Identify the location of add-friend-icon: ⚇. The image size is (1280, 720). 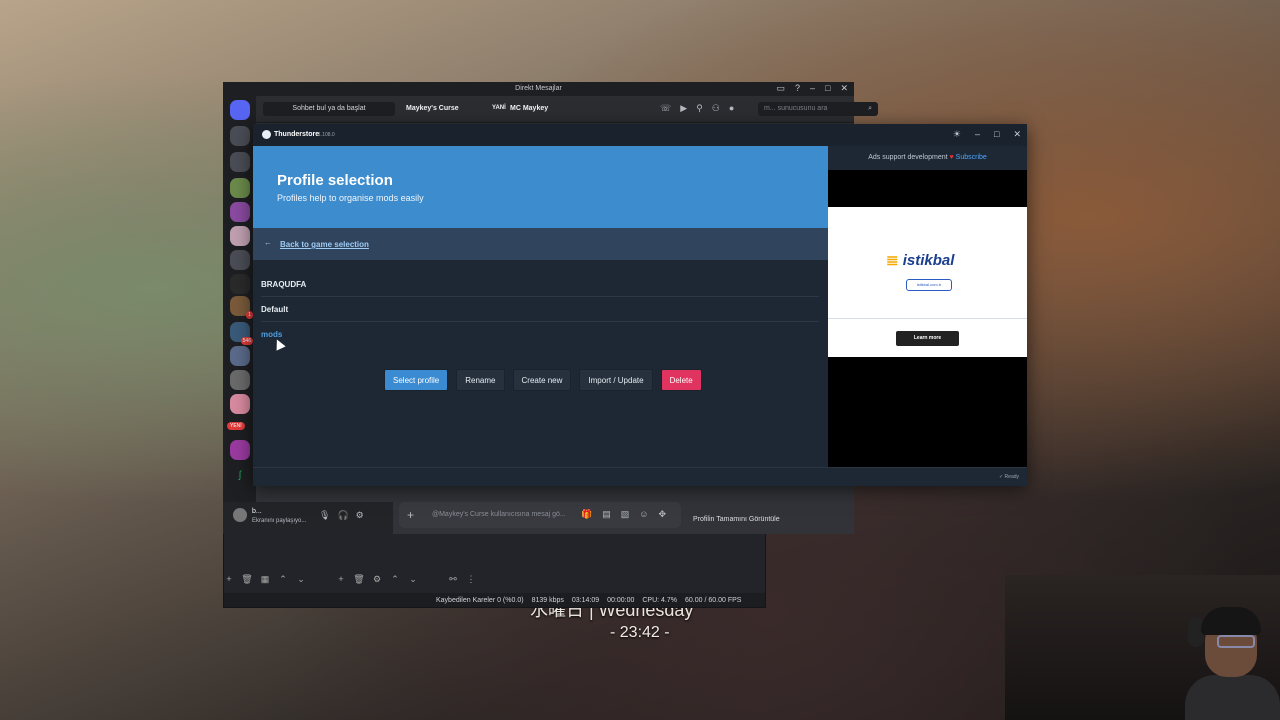
(716, 108).